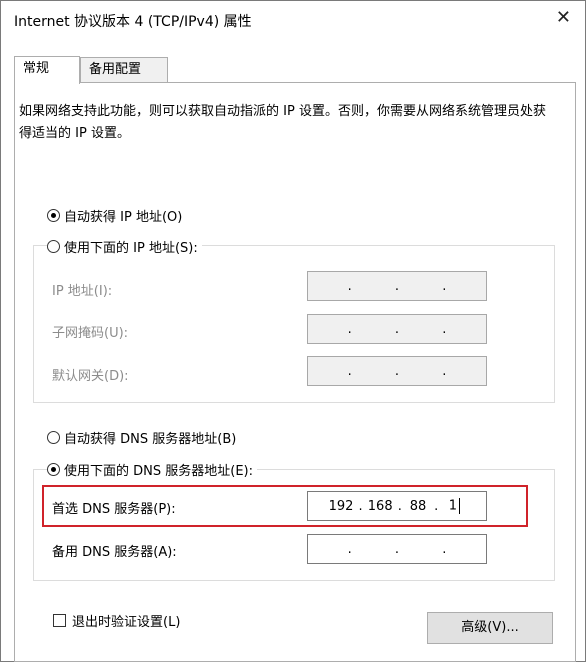  What do you see at coordinates (126, 622) in the screenshot?
I see `validate-on-exit-label: 退出时验证设置(L)` at bounding box center [126, 622].